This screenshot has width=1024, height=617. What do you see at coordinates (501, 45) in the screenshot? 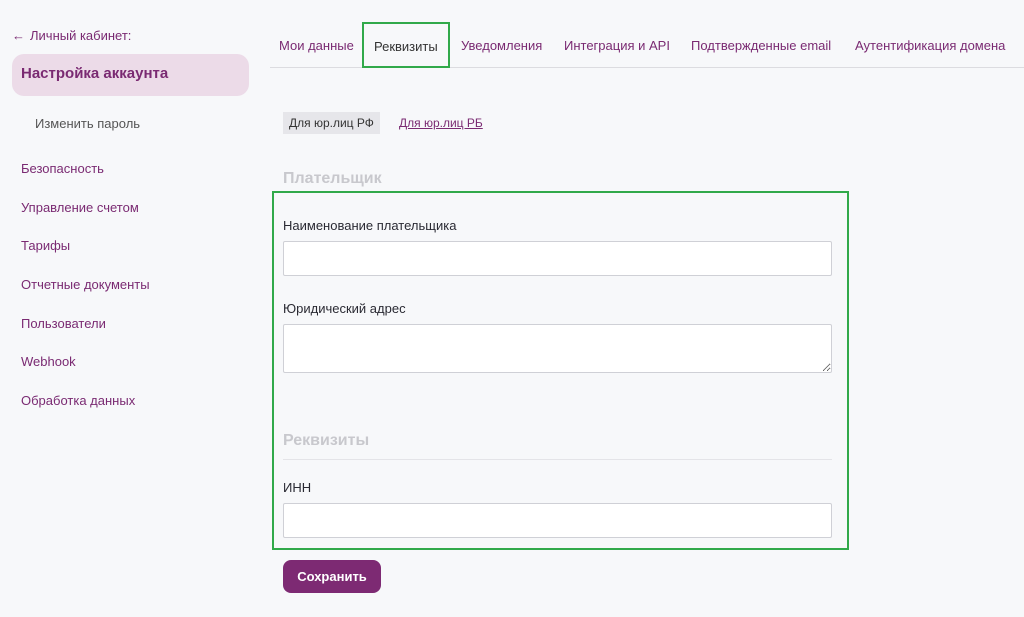
I see `tab-notifications: Уведомления` at bounding box center [501, 45].